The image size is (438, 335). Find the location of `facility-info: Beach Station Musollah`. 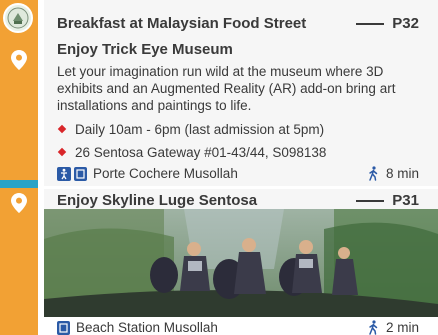

facility-info: Beach Station Musollah is located at coordinates (137, 327).